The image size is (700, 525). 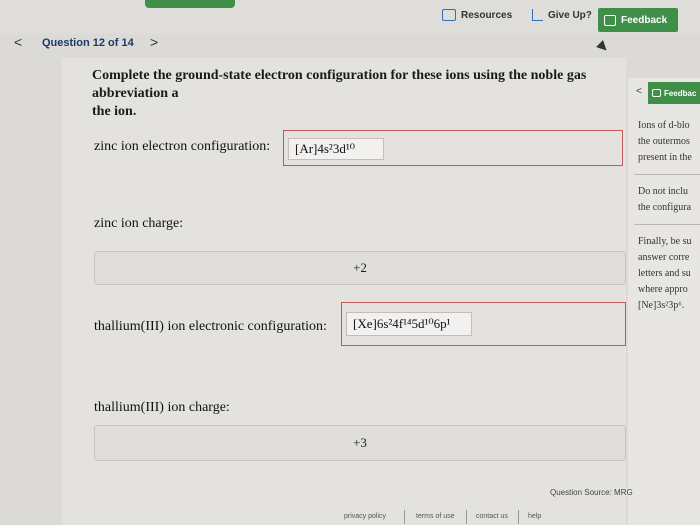 What do you see at coordinates (449, 15) in the screenshot?
I see `resources-icon` at bounding box center [449, 15].